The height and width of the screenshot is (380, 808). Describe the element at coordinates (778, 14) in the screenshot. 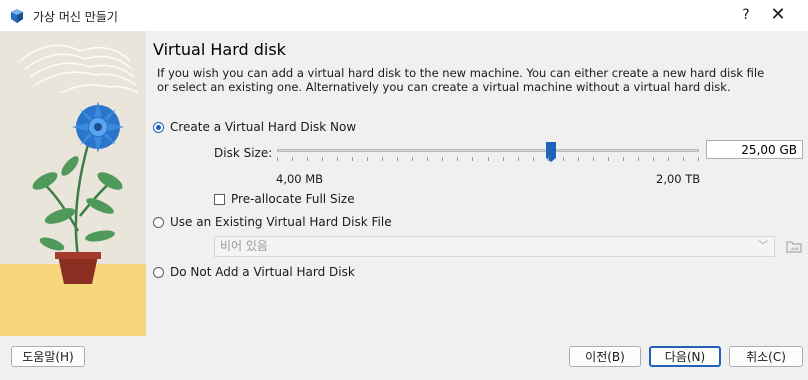

I see `close-icon: ✕` at that location.